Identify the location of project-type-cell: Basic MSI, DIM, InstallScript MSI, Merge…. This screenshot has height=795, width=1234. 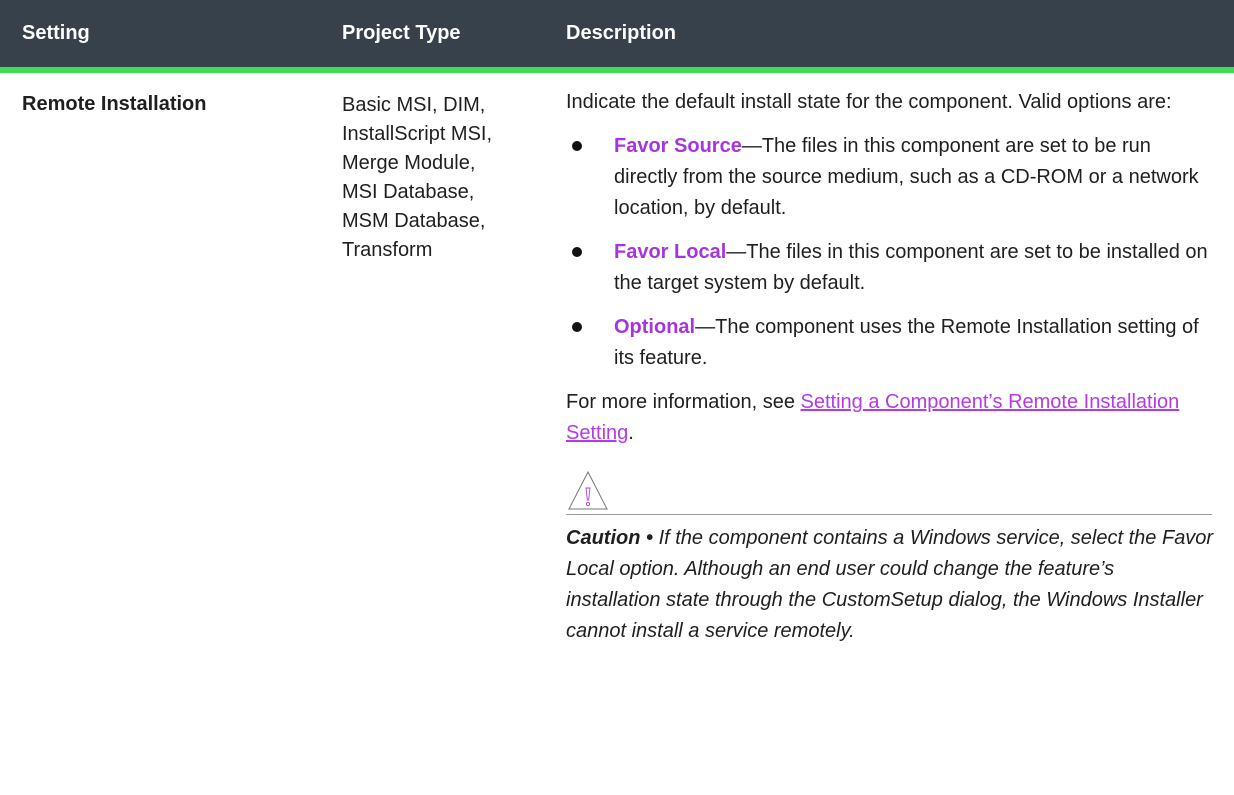
(434, 169).